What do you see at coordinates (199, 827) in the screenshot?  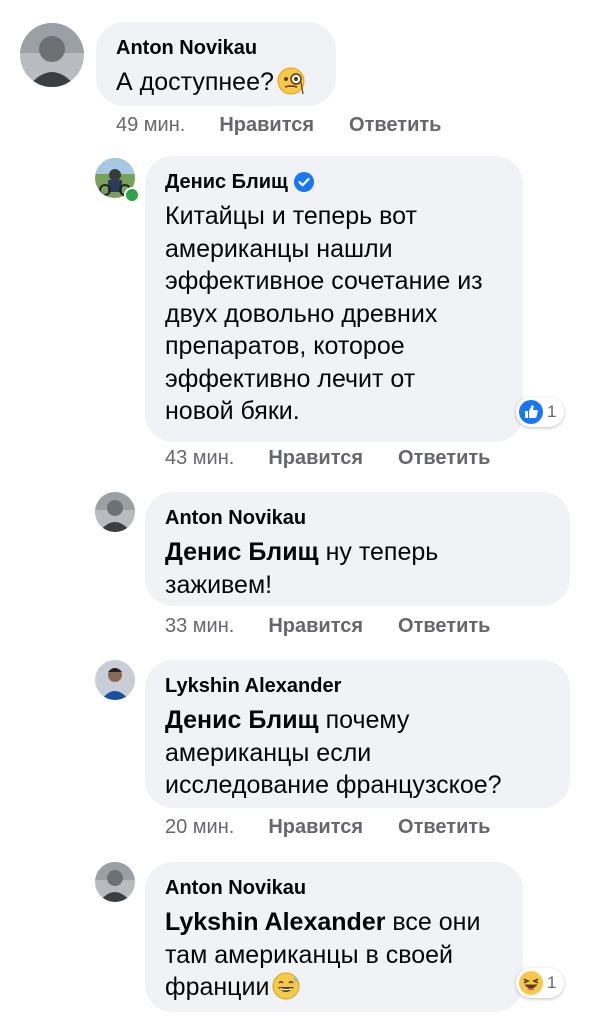 I see `comment-time: 20 мин.` at bounding box center [199, 827].